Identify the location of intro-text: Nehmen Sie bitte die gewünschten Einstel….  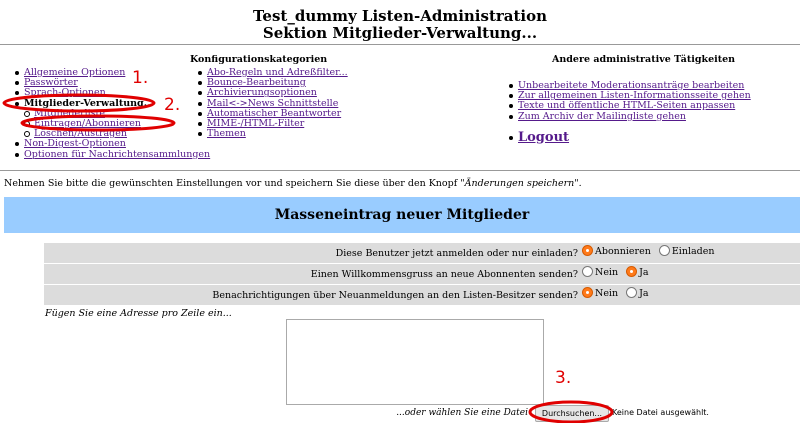
(293, 183).